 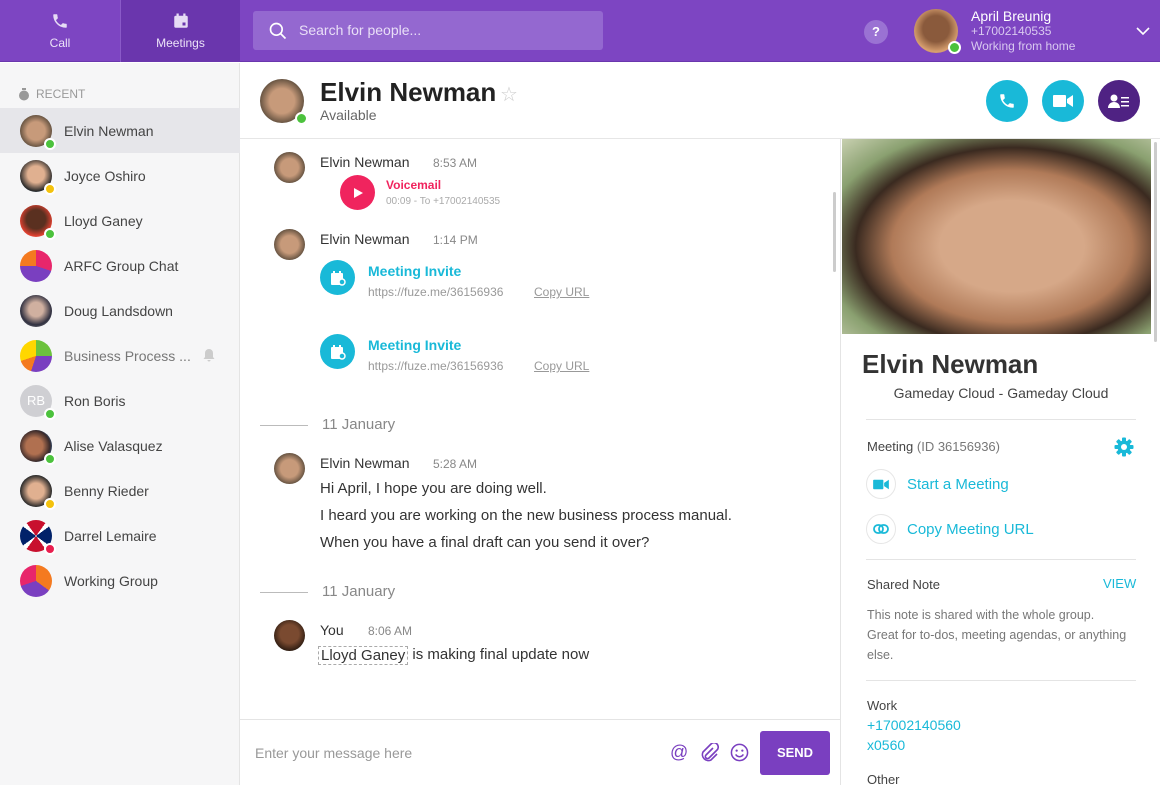 What do you see at coordinates (337, 351) in the screenshot?
I see `meeting-invite-icon` at bounding box center [337, 351].